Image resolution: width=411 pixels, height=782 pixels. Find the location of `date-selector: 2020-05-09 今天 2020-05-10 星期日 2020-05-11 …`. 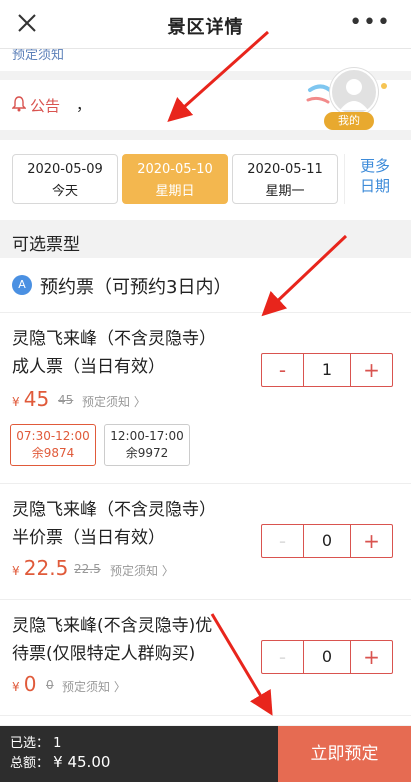

date-selector: 2020-05-09 今天 2020-05-10 星期日 2020-05-11 … is located at coordinates (205, 180).